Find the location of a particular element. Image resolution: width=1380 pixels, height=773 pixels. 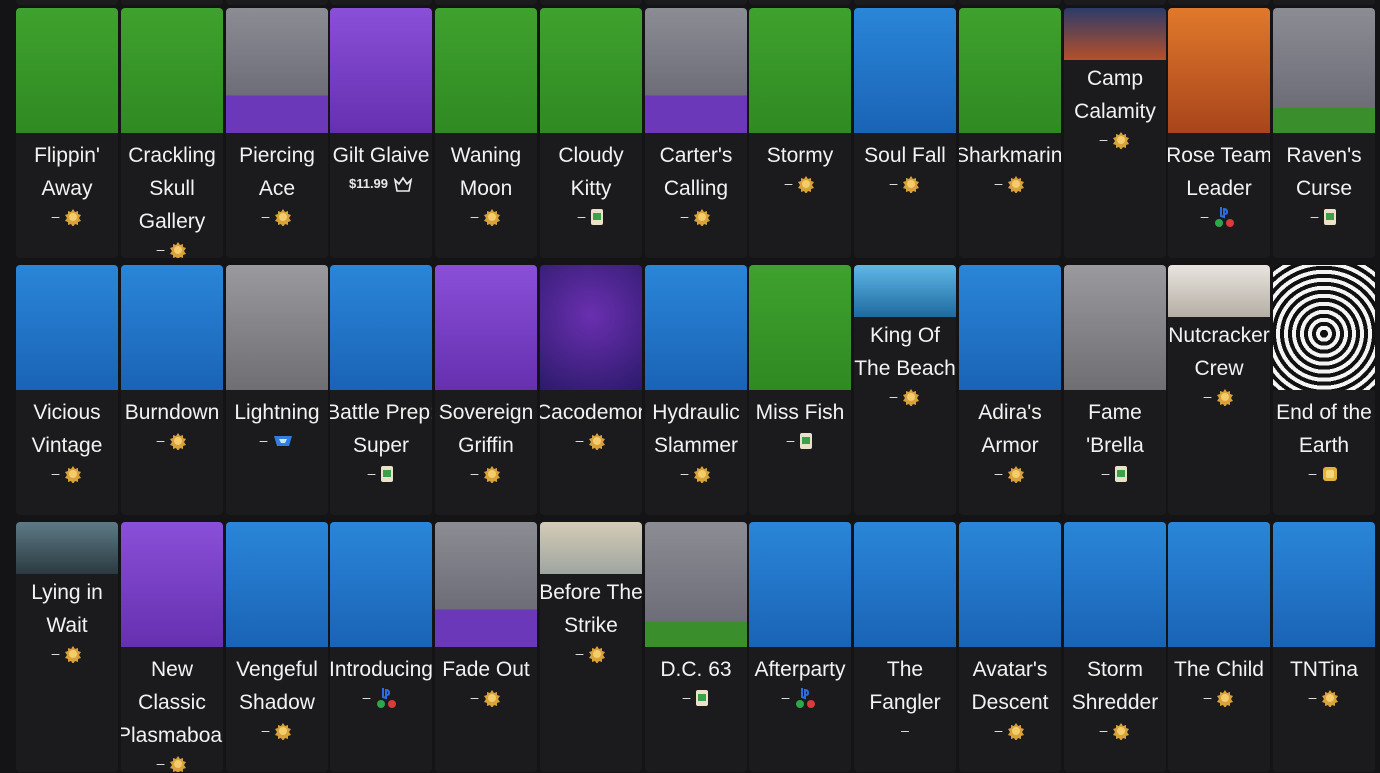

item-card: Battle Prep: Super – is located at coordinates (381, 390).